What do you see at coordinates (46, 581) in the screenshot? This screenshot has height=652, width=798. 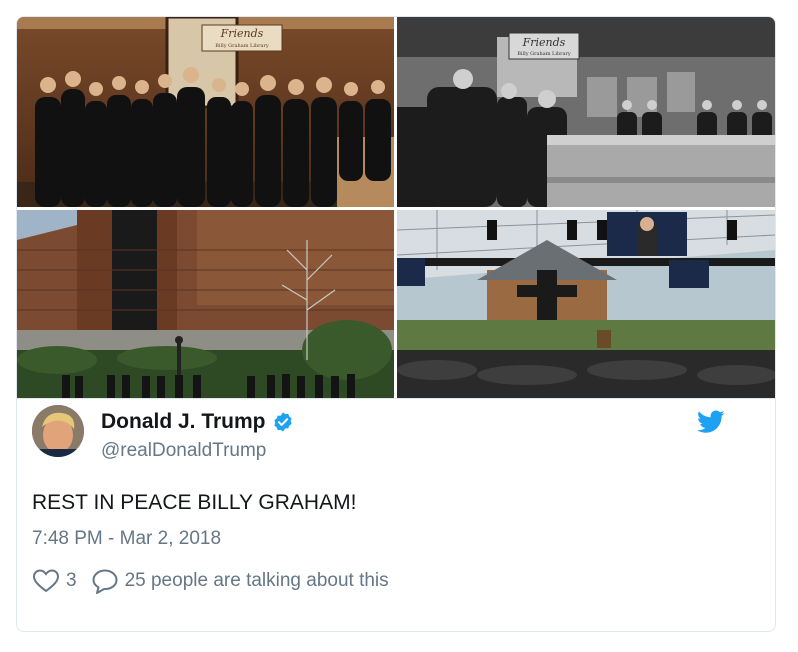 I see `heart-icon` at bounding box center [46, 581].